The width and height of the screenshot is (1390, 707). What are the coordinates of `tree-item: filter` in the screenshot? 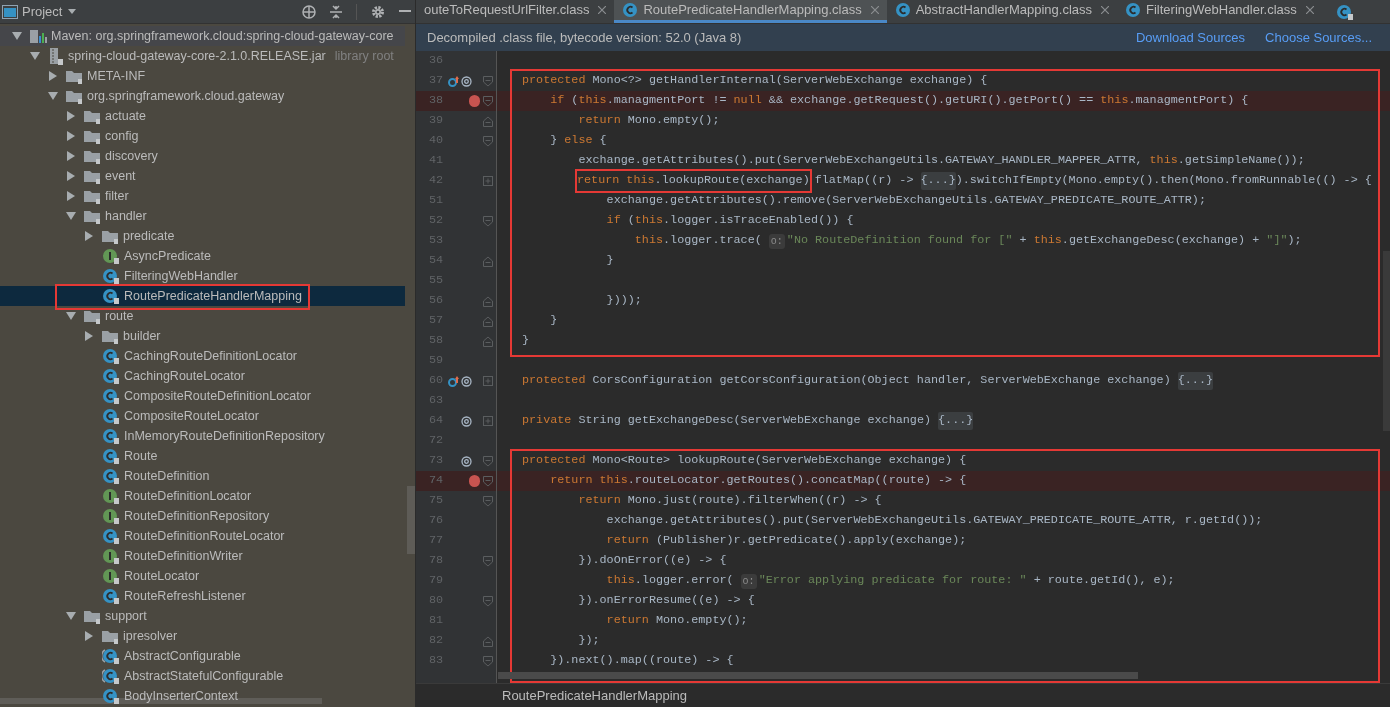 It's located at (202, 196).